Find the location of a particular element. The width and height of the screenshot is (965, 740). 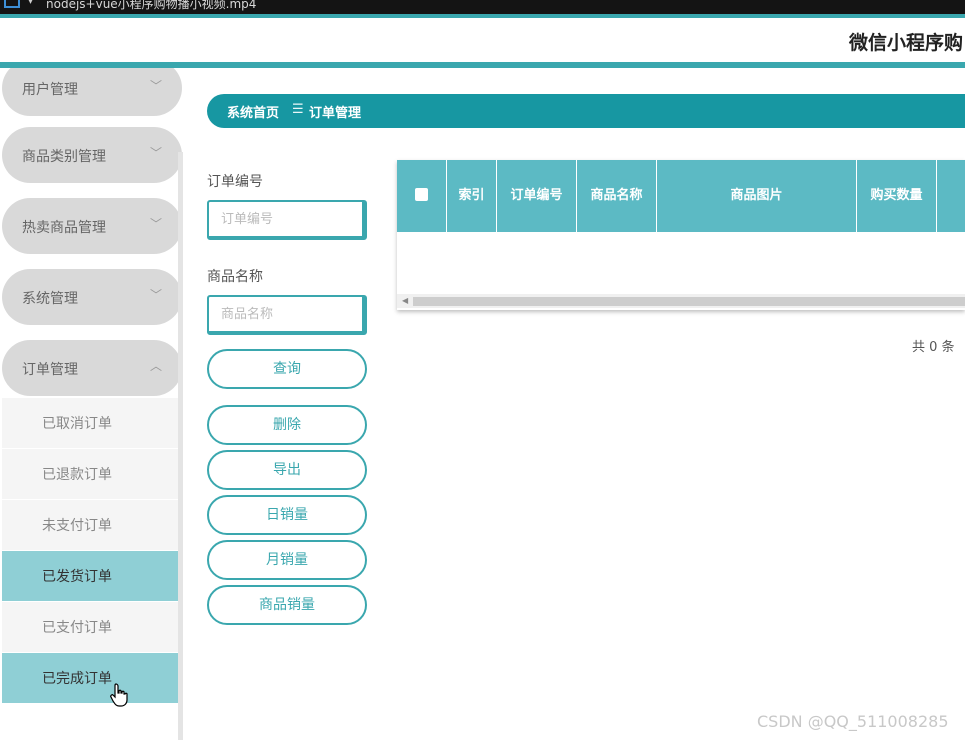

sub-item-label: 已发货订单 is located at coordinates (77, 577).